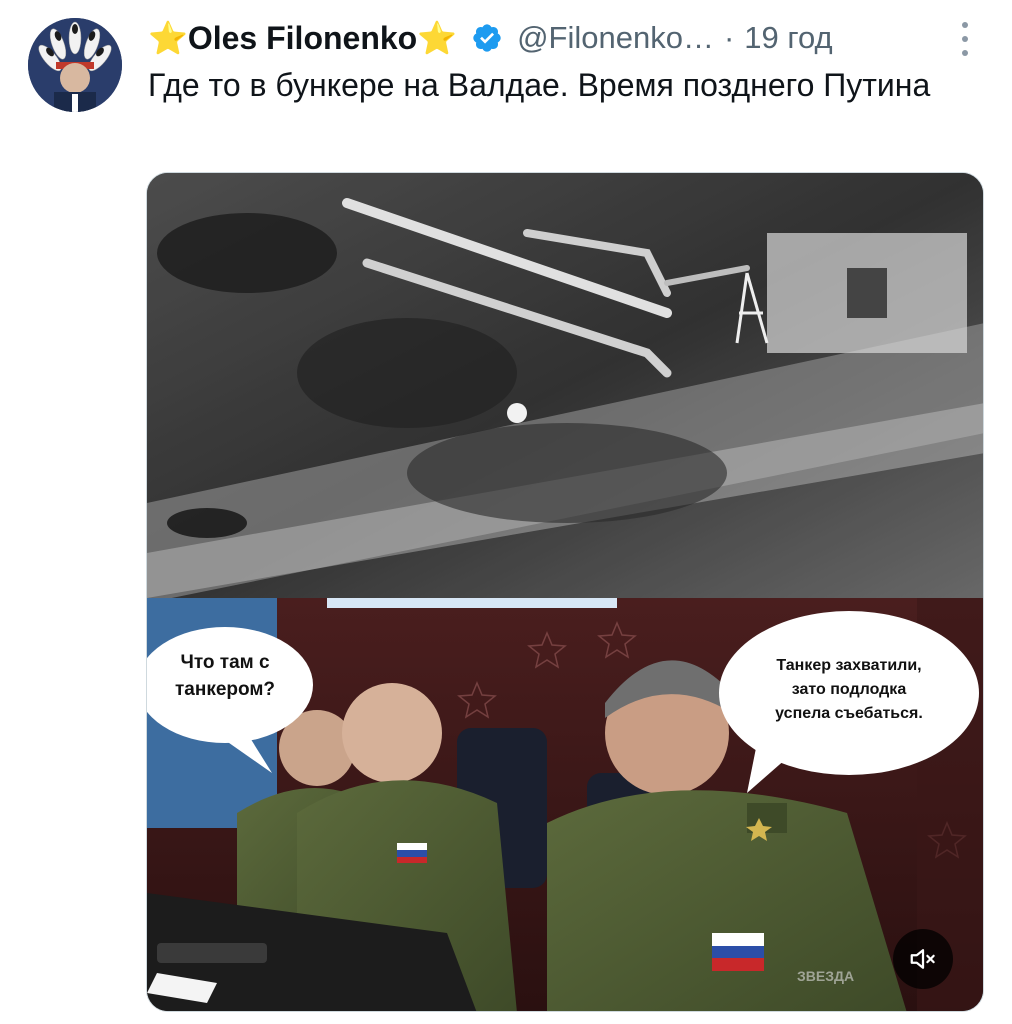 The height and width of the screenshot is (1024, 1012). Describe the element at coordinates (848, 665) in the screenshot. I see `bubble-right-line1: Танкер захватили,` at that location.